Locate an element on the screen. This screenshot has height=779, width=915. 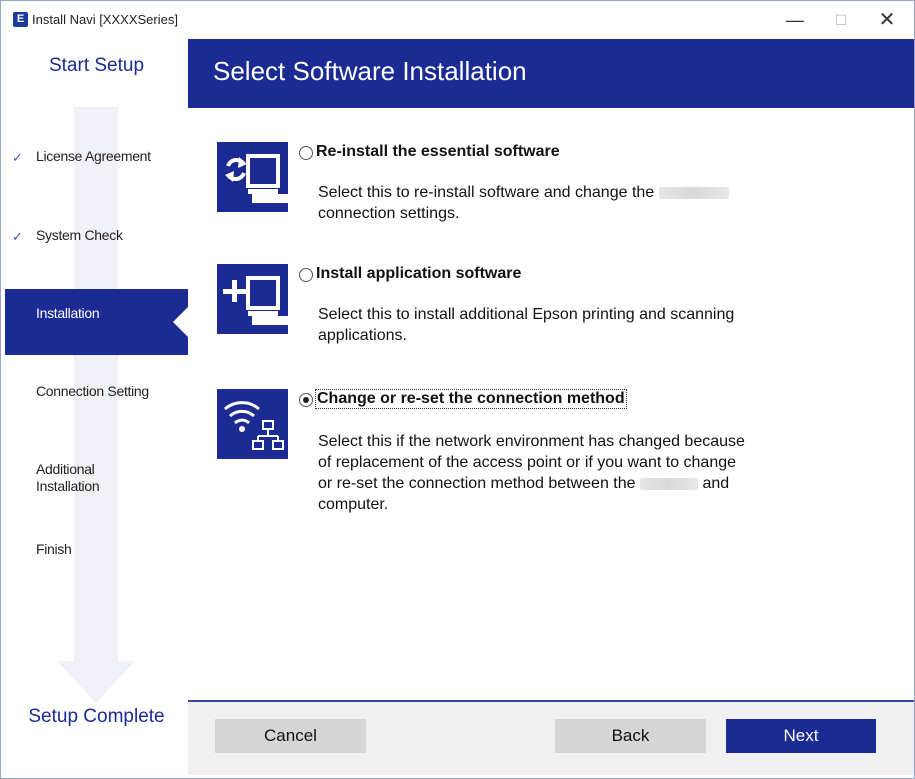
page-title: Select Software Installation is located at coordinates (370, 71).